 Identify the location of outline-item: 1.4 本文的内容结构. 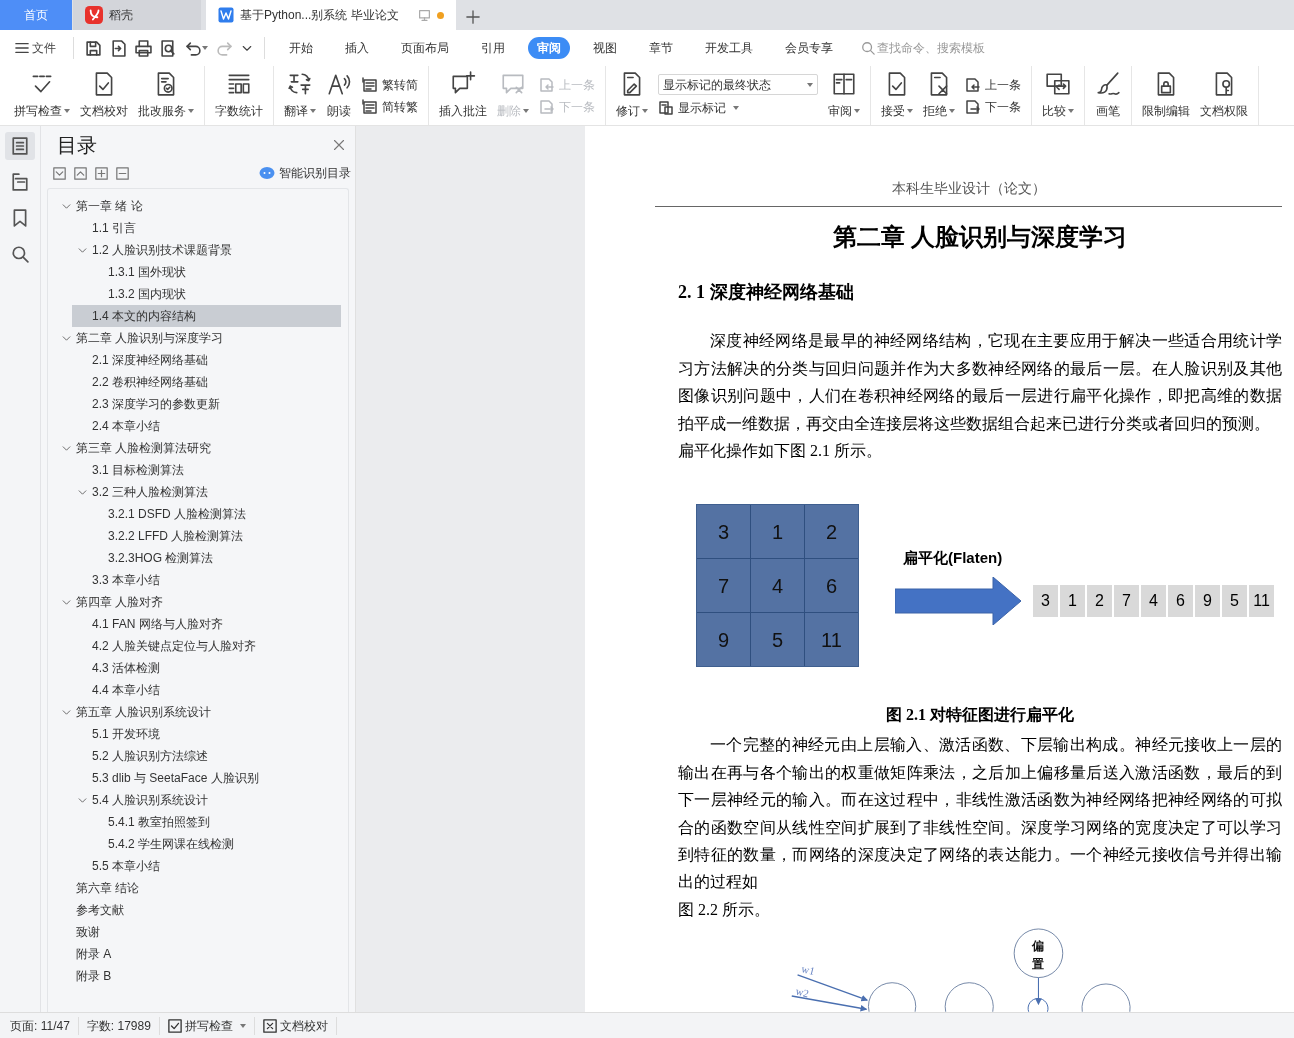
(206, 316).